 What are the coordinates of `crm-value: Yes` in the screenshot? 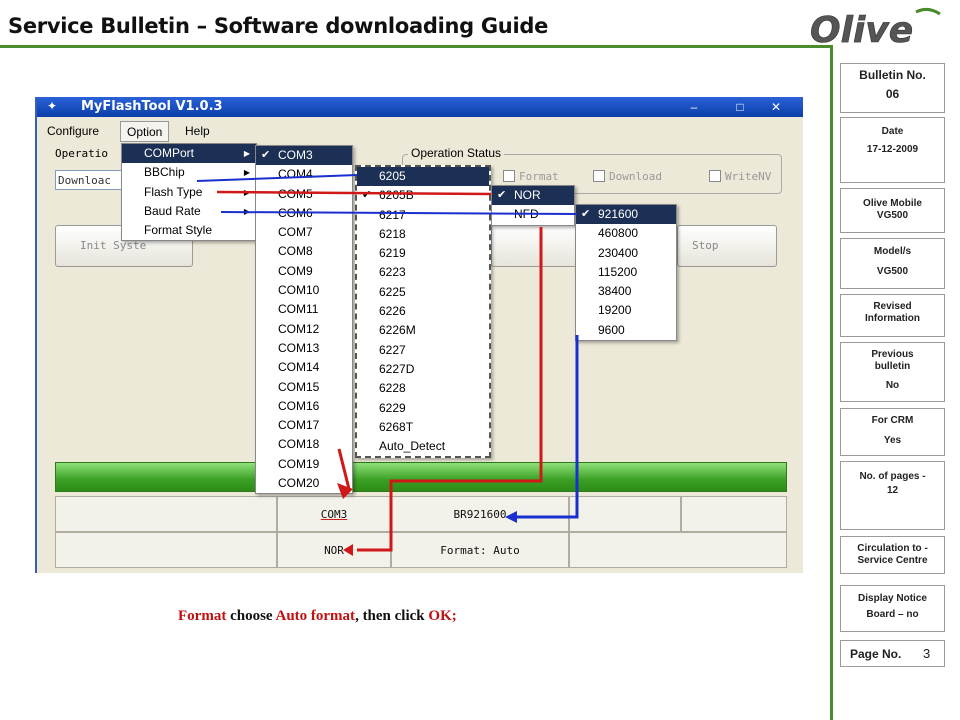 It's located at (892, 440).